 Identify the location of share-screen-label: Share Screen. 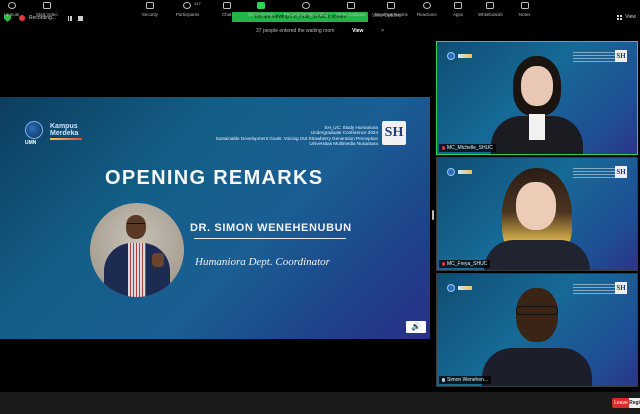
(261, 14).